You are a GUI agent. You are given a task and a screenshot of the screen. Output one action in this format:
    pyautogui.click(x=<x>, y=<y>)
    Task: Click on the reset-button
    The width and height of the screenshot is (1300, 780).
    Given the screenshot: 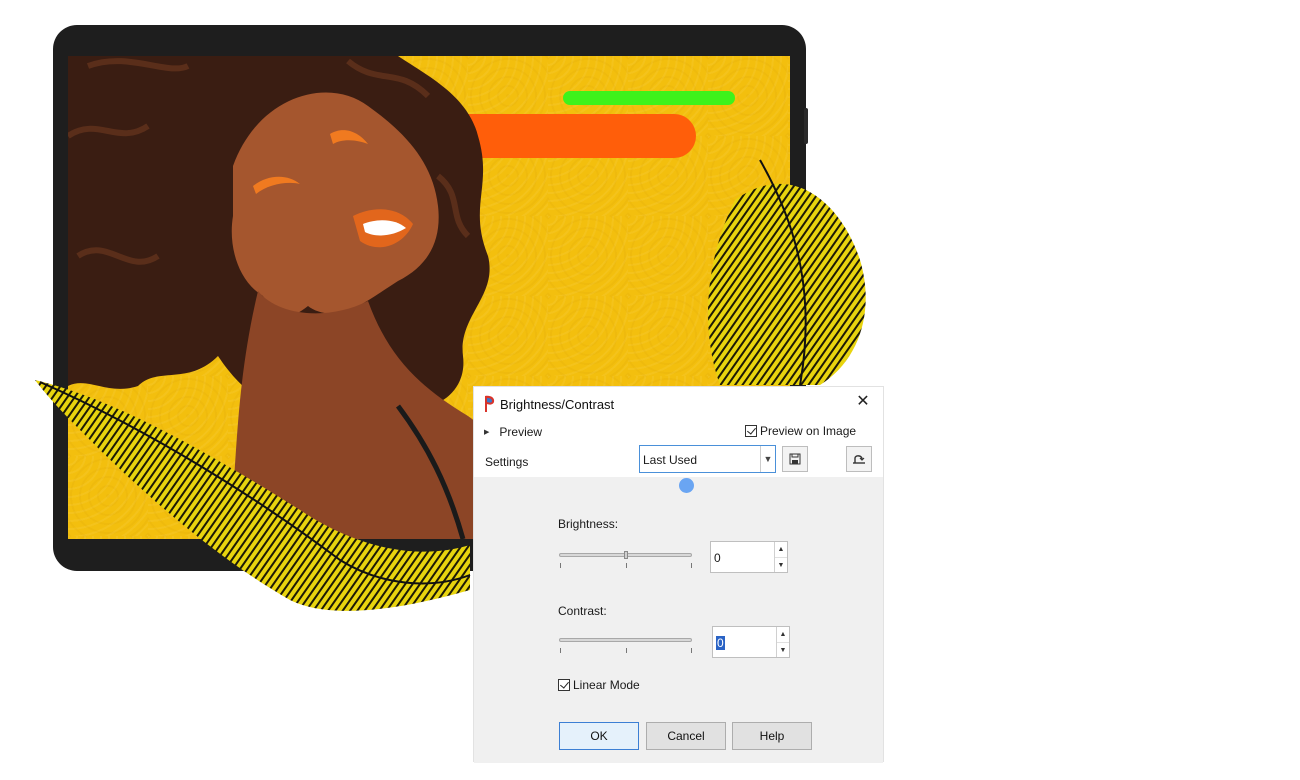 What is the action you would take?
    pyautogui.click(x=859, y=459)
    